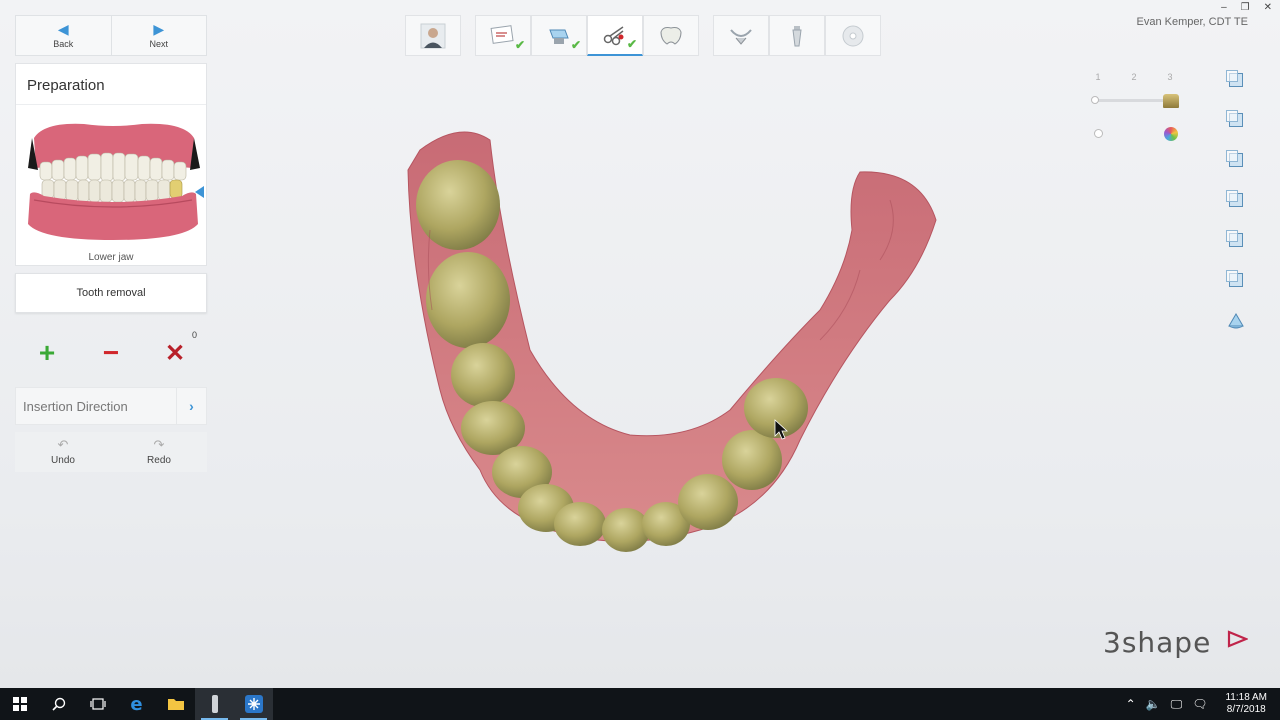 Image resolution: width=1280 pixels, height=720 pixels. I want to click on navigation-box: ◀ Back ▶ Next, so click(111, 35).